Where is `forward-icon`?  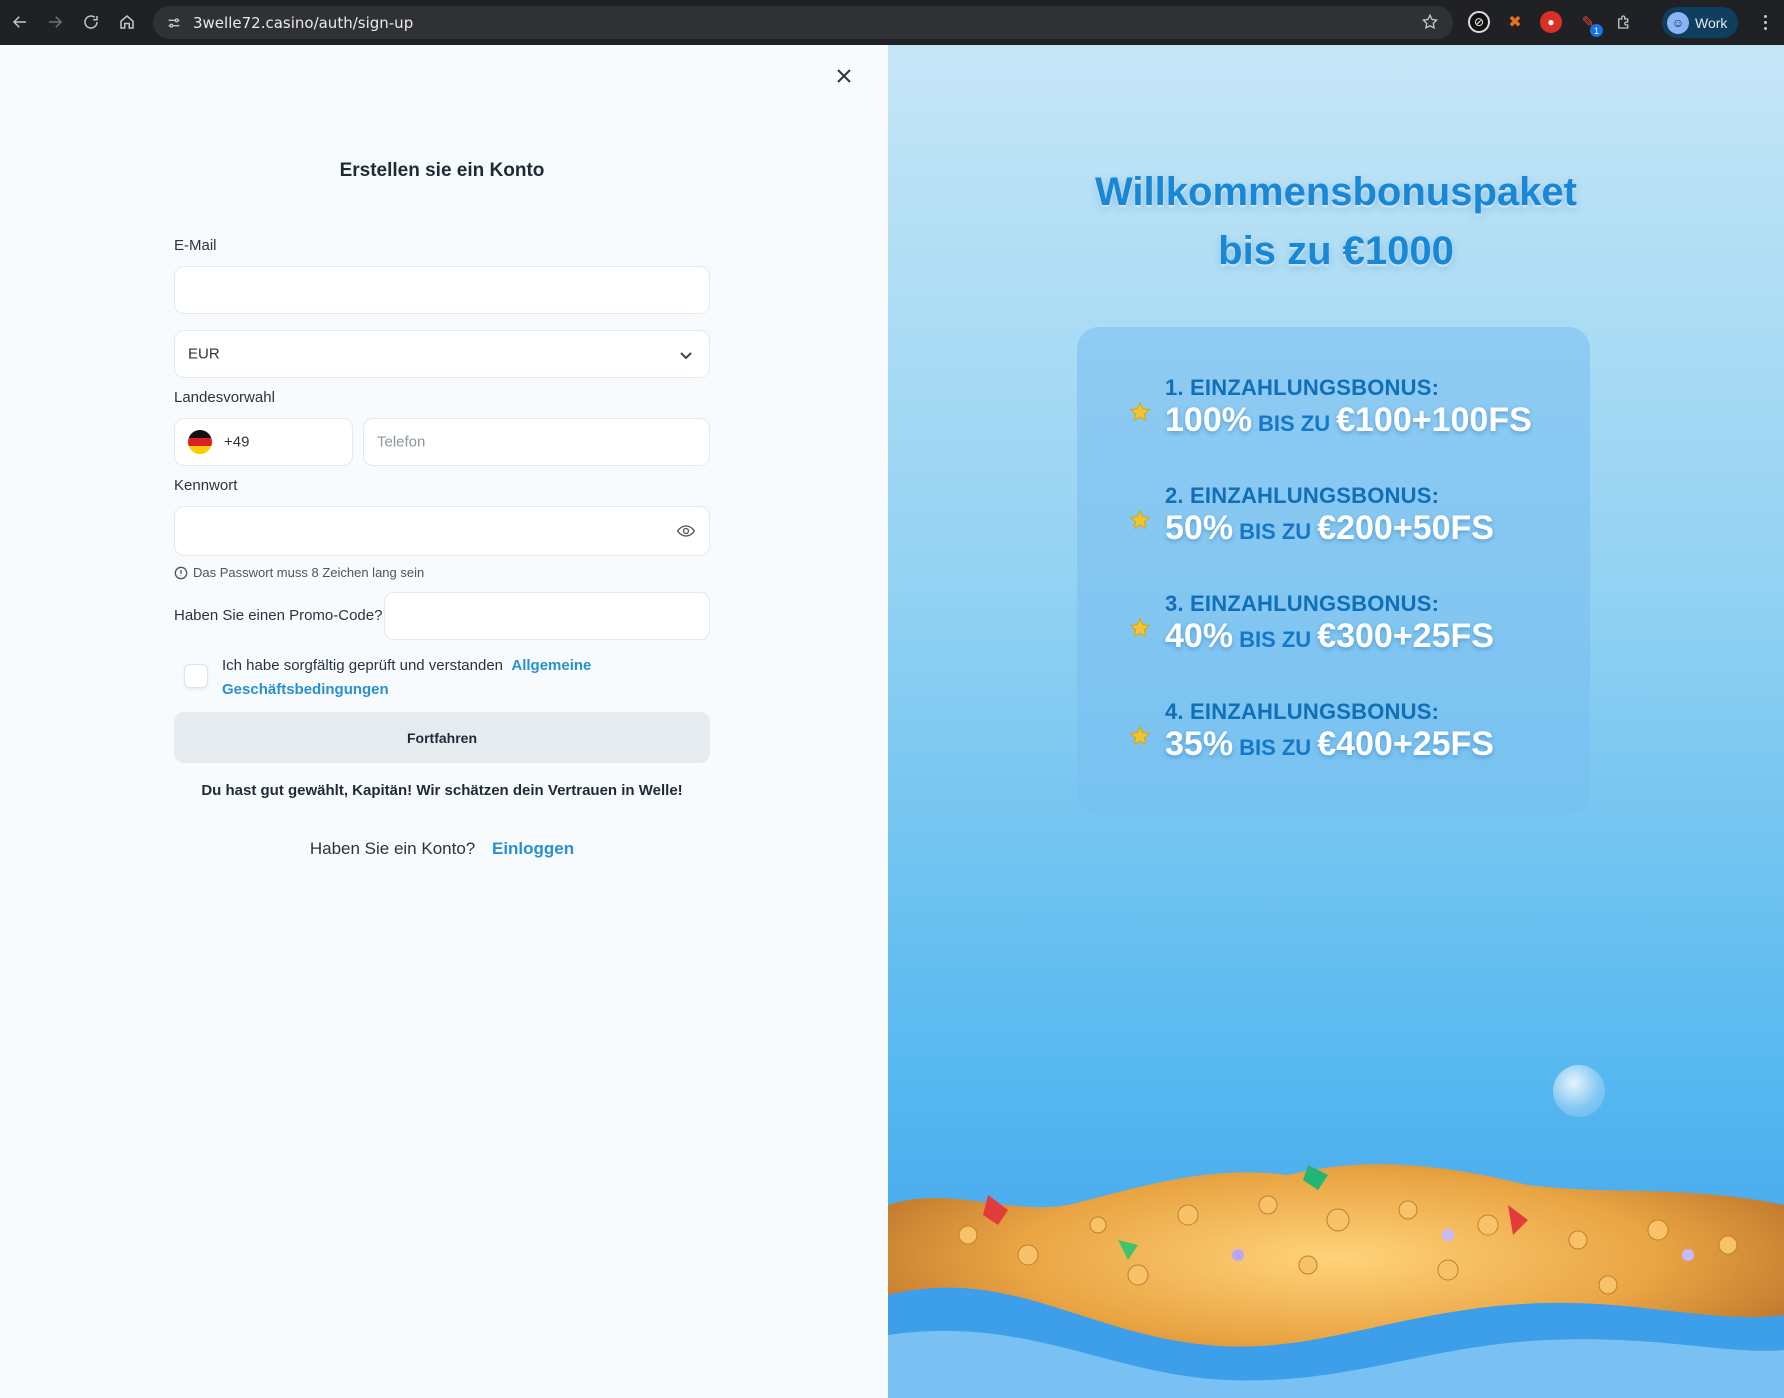 forward-icon is located at coordinates (55, 22).